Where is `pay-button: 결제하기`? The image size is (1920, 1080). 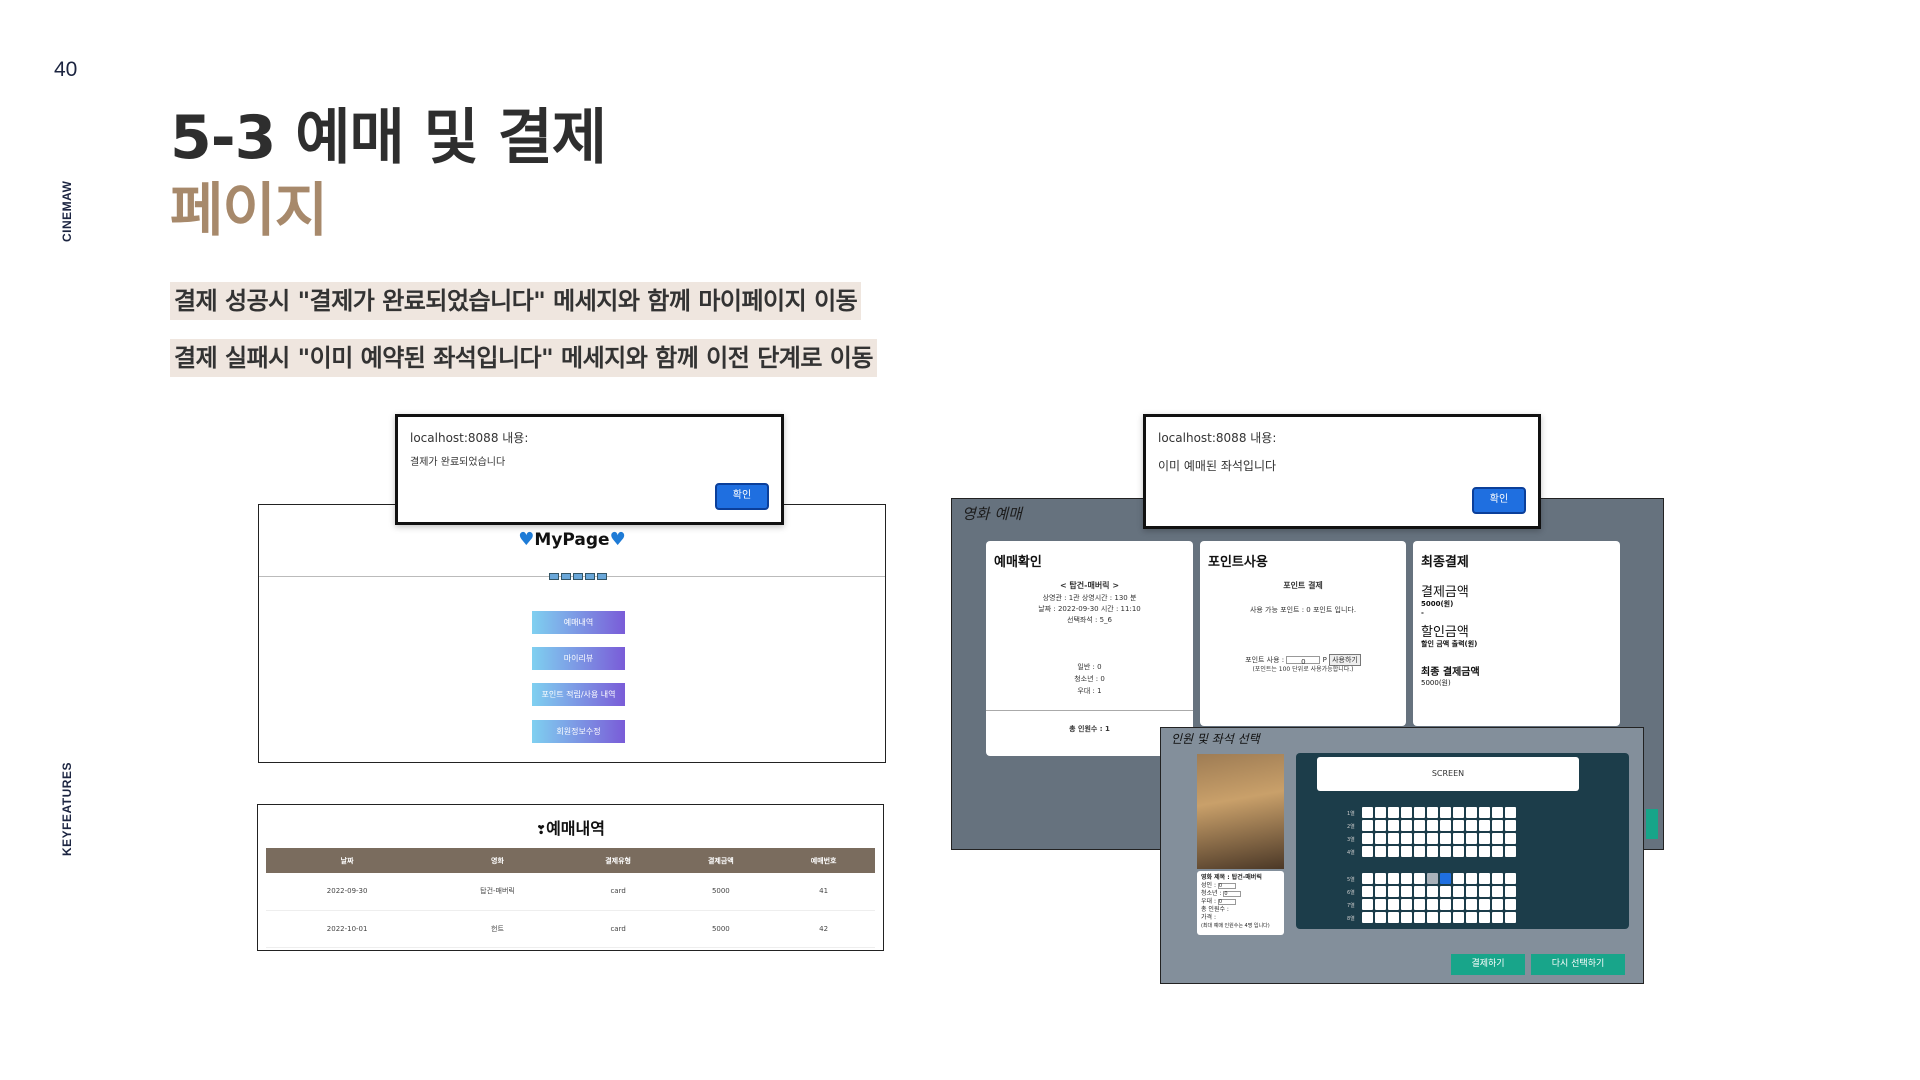 pay-button: 결제하기 is located at coordinates (1488, 964).